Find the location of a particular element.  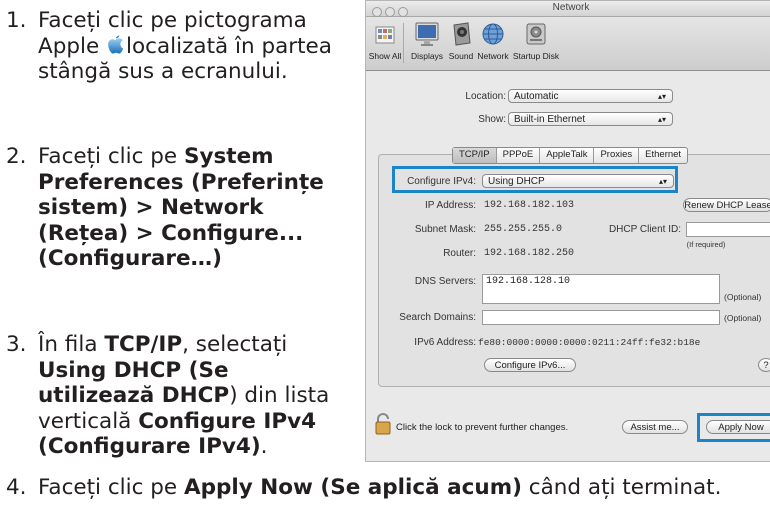

apply-now-highlight is located at coordinates (733, 427).